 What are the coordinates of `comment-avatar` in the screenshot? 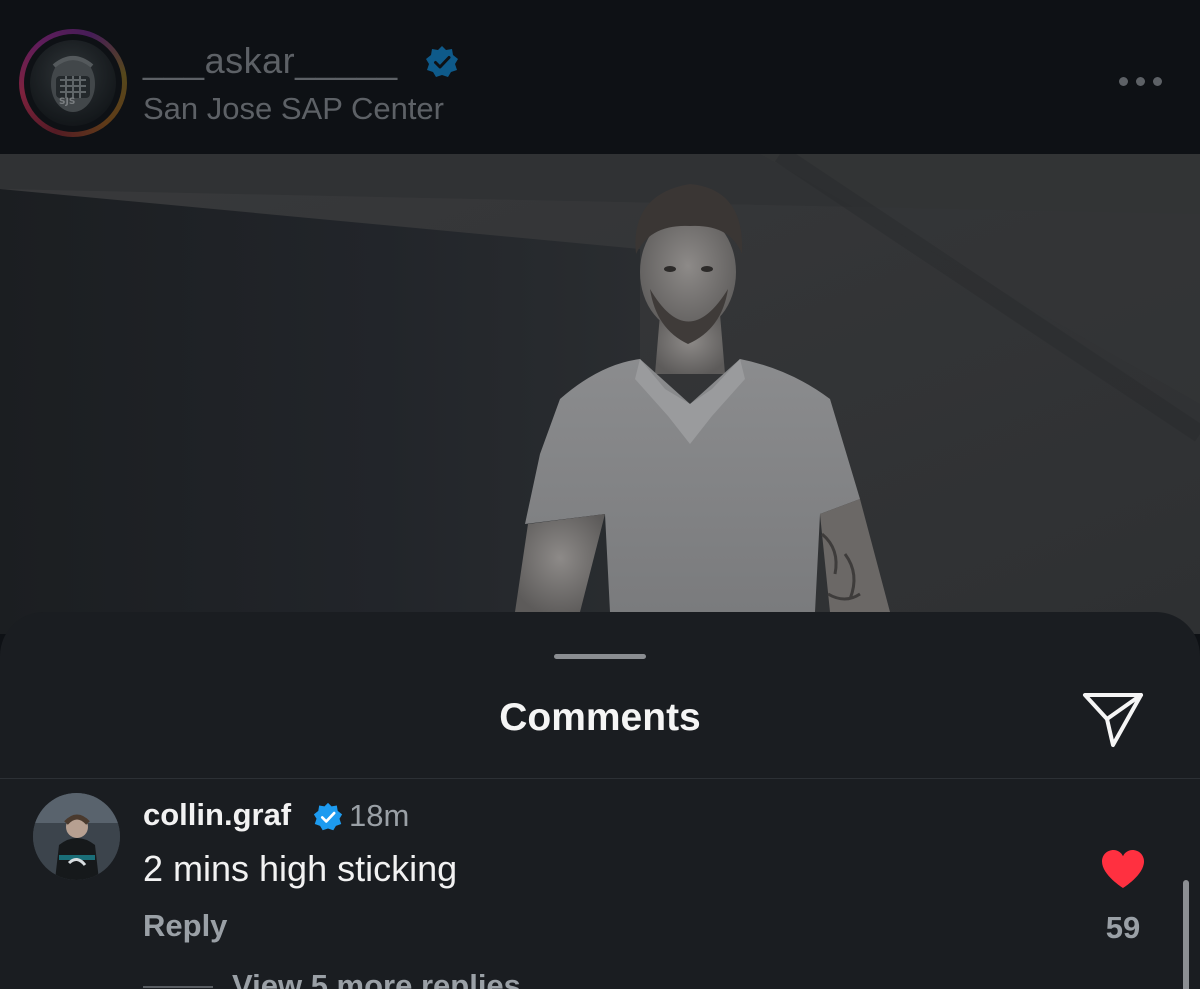 It's located at (76, 836).